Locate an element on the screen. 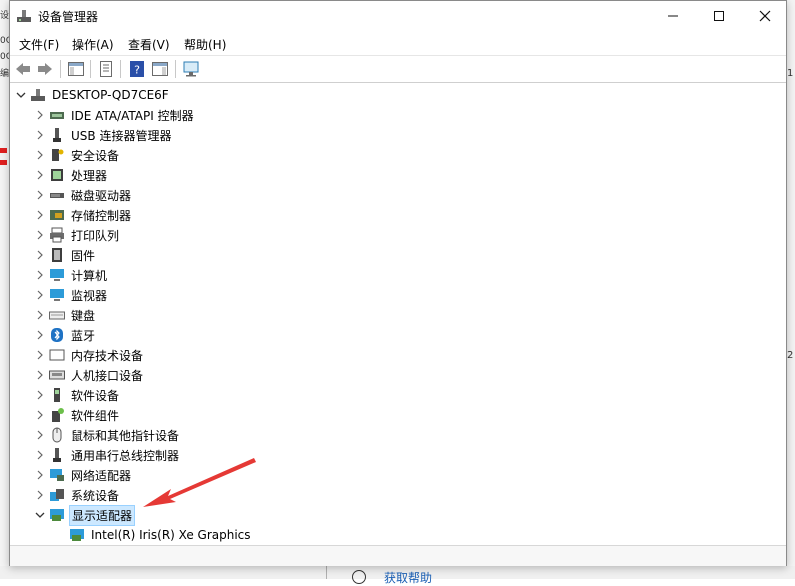  menu-help: 帮助(H) is located at coordinates (205, 44).